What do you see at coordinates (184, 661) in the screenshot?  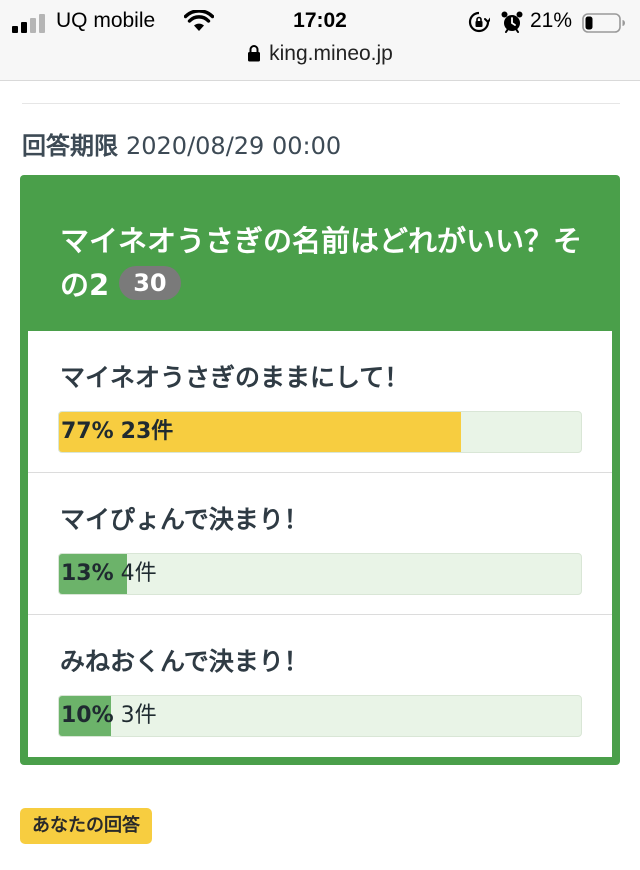 I see `option-label: みねおくんで決まり！` at bounding box center [184, 661].